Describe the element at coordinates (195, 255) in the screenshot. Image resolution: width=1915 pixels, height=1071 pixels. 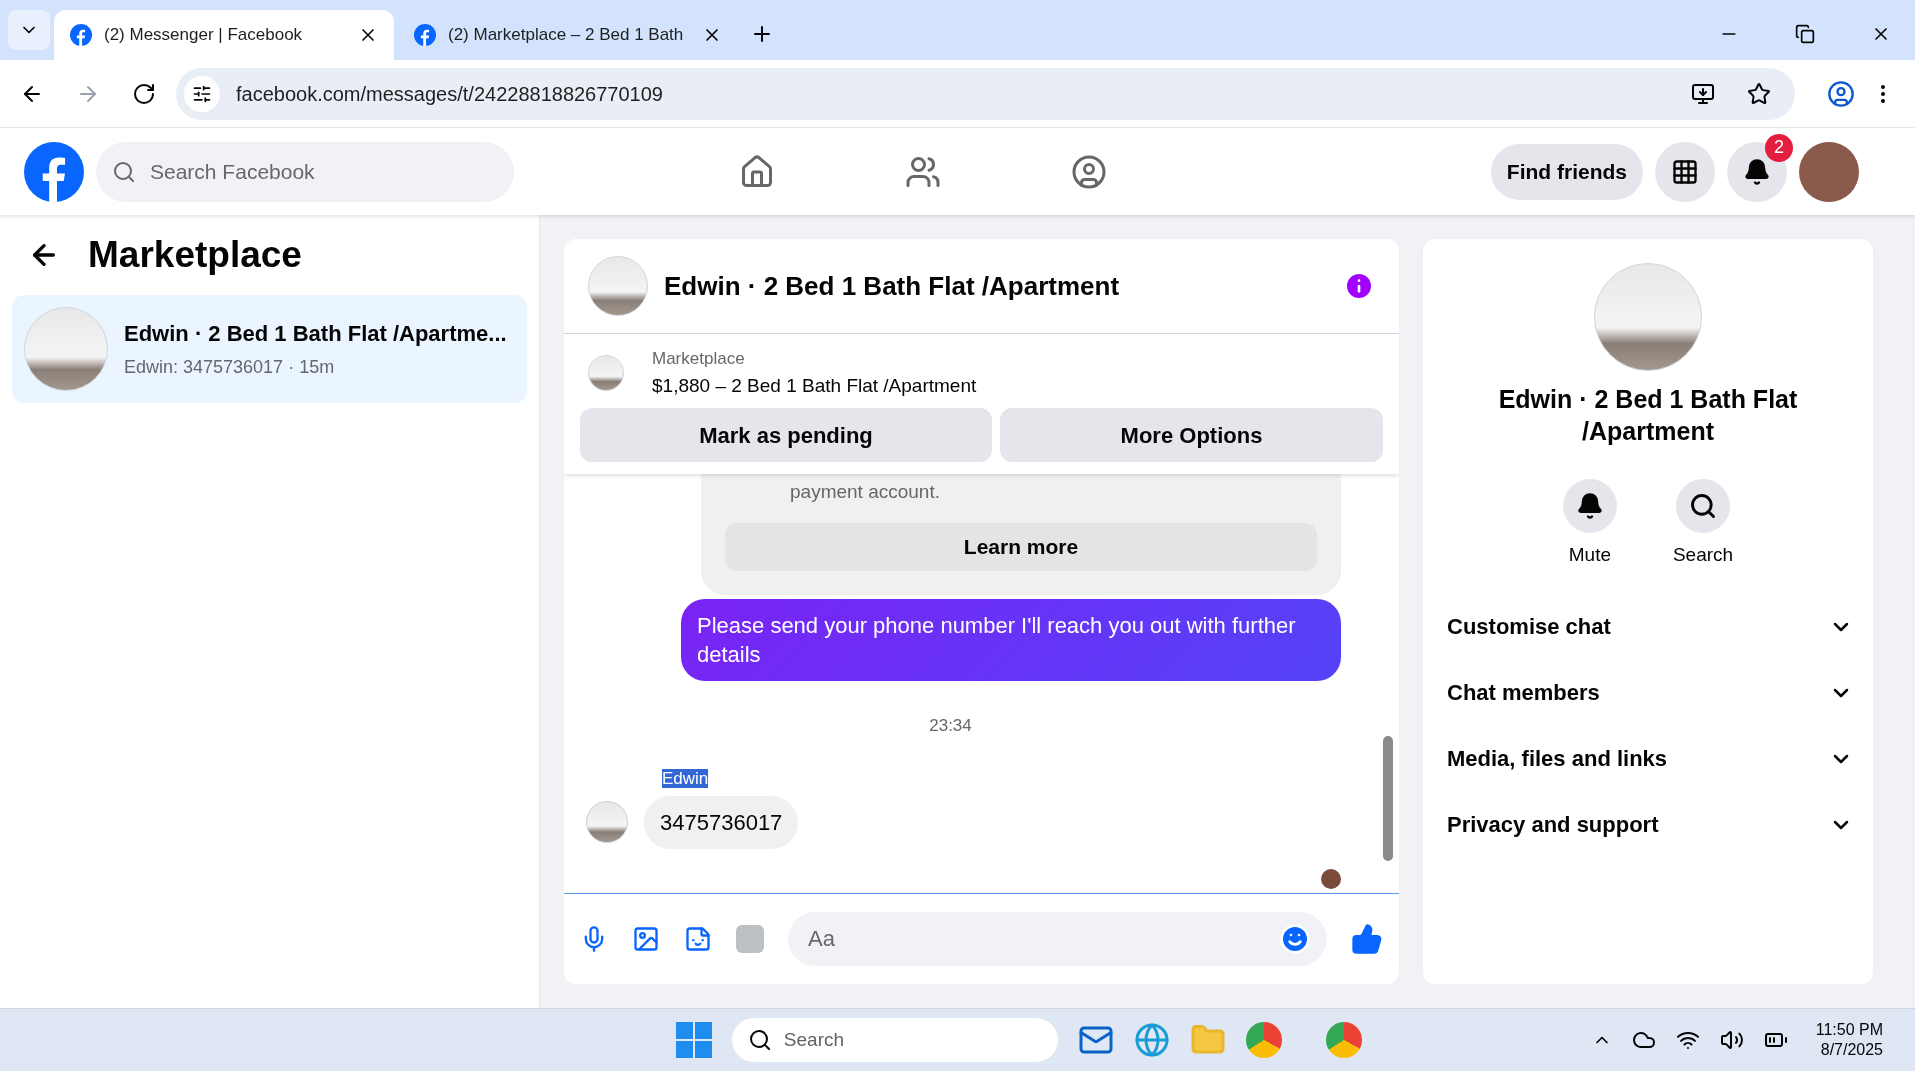
I see `sidebar-title: Marketplace` at that location.